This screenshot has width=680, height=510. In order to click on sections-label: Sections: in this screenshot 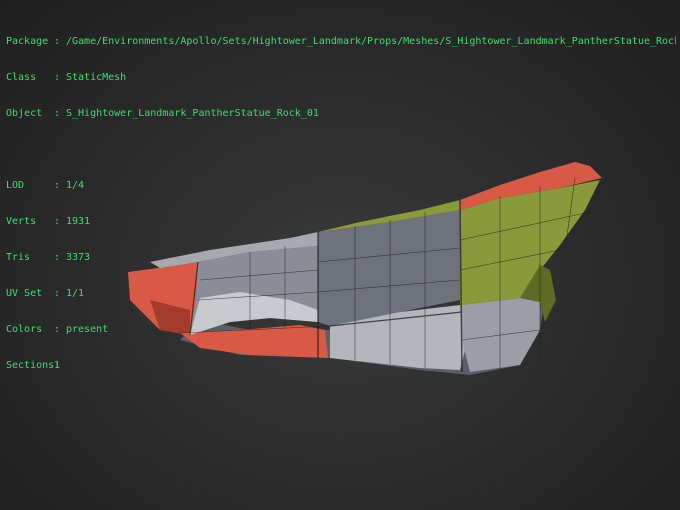, I will do `click(36, 365)`.